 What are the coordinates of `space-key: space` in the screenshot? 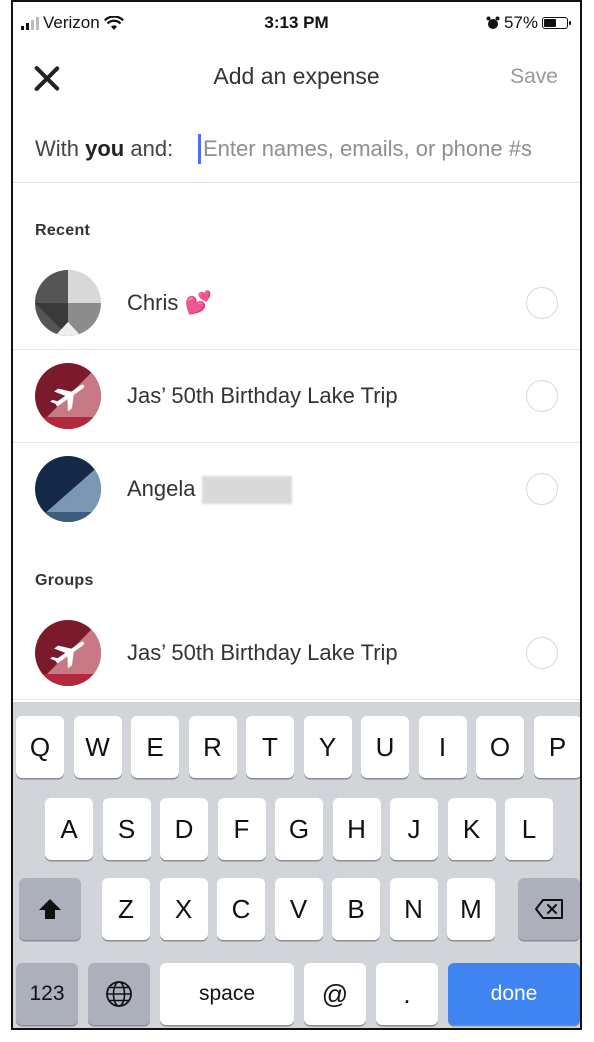 It's located at (227, 994).